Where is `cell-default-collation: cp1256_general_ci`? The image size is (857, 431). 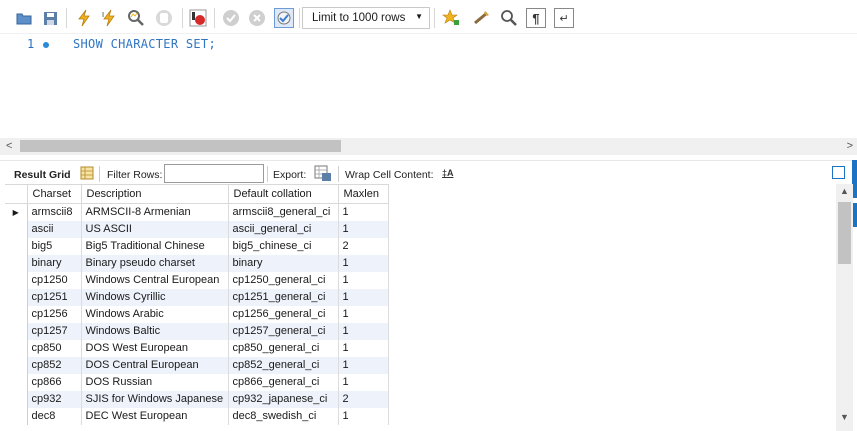 cell-default-collation: cp1256_general_ci is located at coordinates (283, 314).